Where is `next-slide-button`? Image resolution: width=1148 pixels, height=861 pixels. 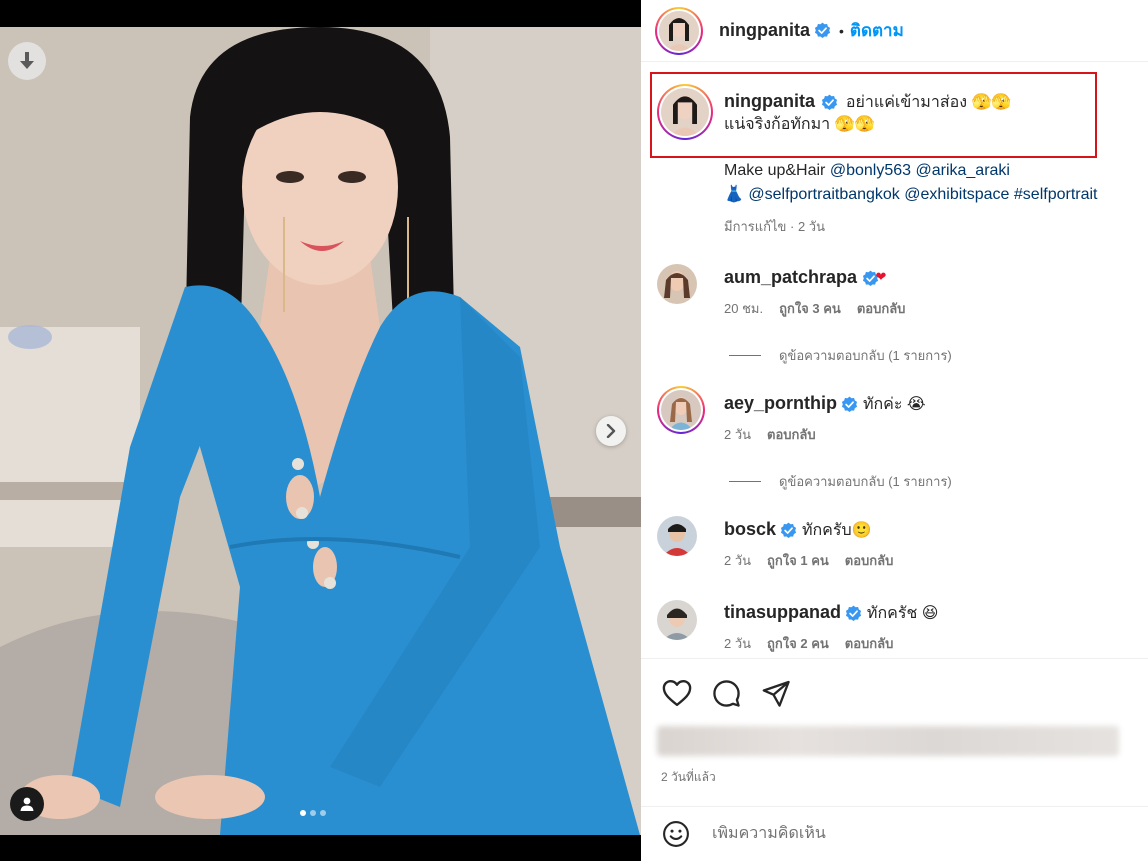
next-slide-button is located at coordinates (611, 431).